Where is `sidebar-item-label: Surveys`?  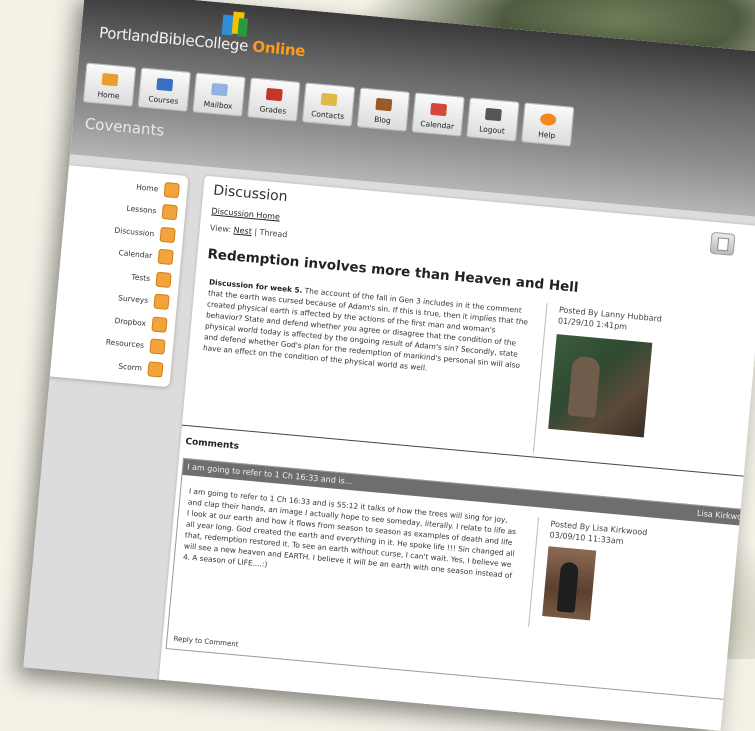 sidebar-item-label: Surveys is located at coordinates (133, 299).